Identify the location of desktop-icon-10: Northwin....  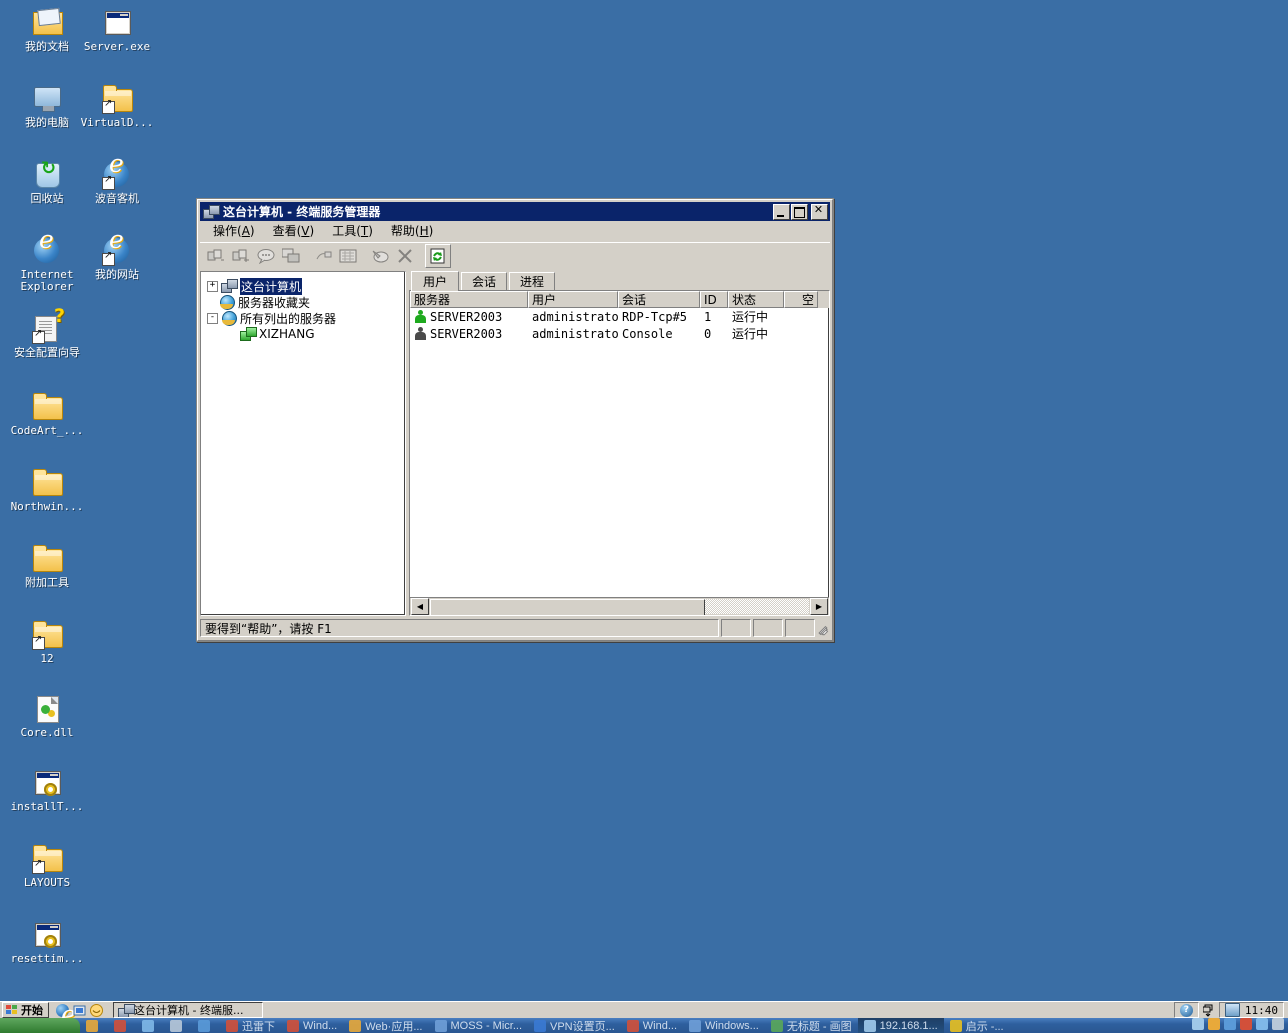
(47, 489).